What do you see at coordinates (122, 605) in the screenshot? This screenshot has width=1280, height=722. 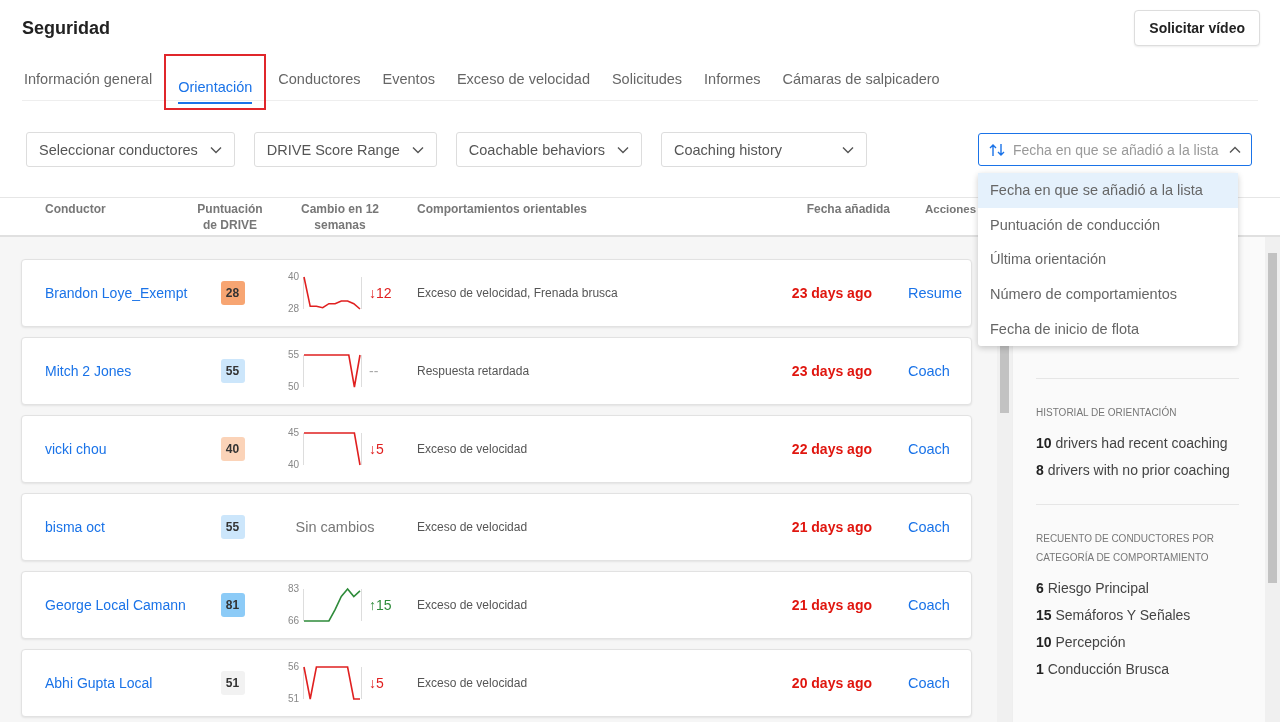 I see `driver-name-link: George Local Camann` at bounding box center [122, 605].